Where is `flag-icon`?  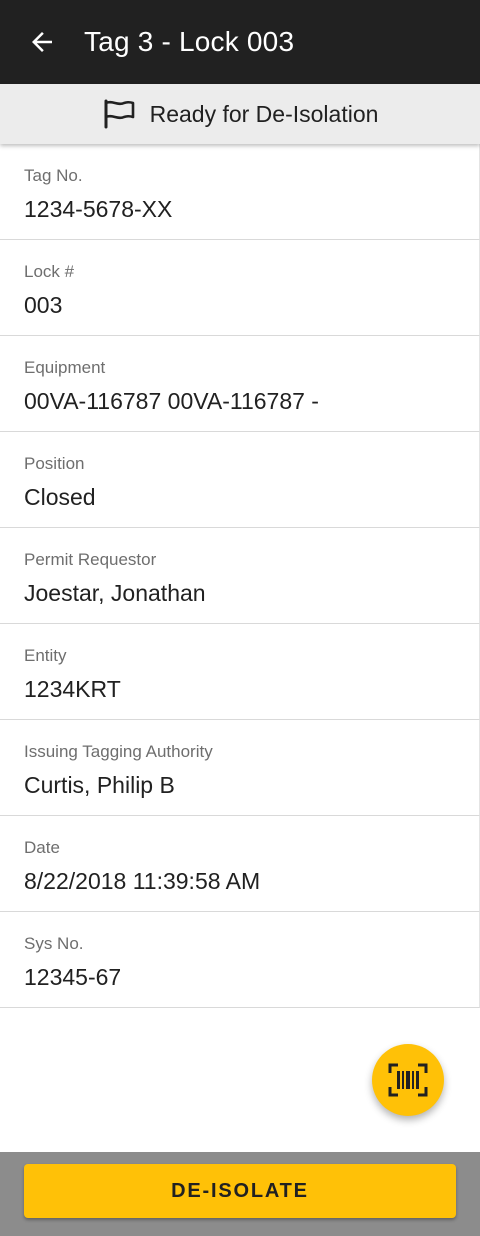
flag-icon is located at coordinates (119, 114).